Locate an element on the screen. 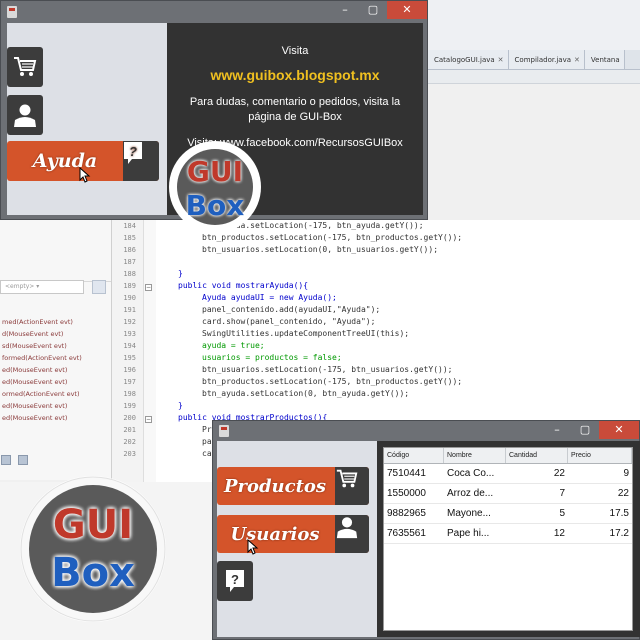 The width and height of the screenshot is (640, 640). line-number: 198 is located at coordinates (129, 394).